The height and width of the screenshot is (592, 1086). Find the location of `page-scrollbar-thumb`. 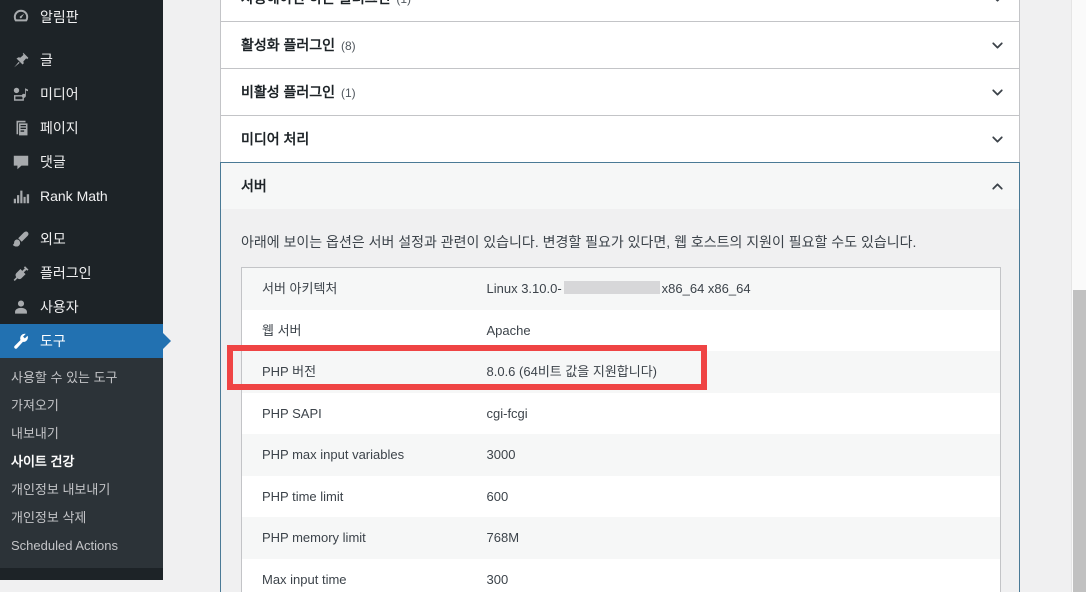

page-scrollbar-thumb is located at coordinates (1079, 441).